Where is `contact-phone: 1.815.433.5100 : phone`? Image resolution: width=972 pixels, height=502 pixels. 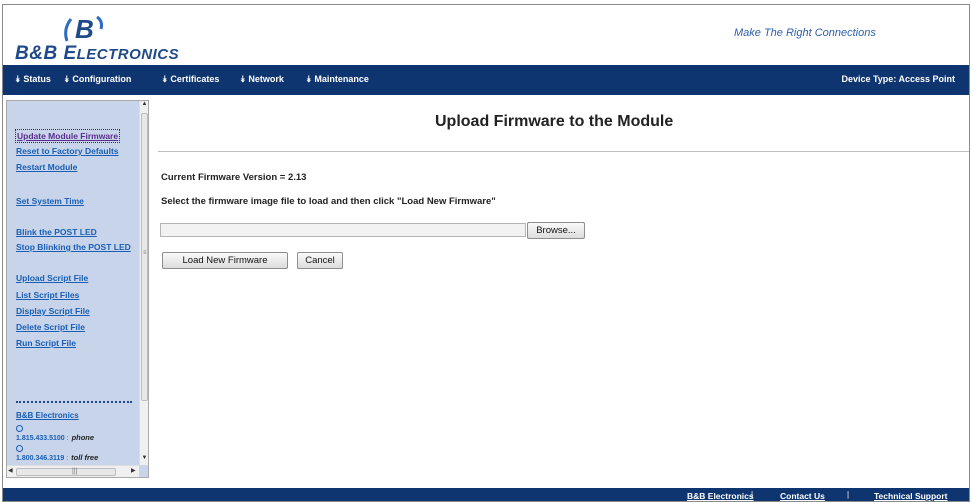
contact-phone: 1.815.433.5100 : phone is located at coordinates (55, 433).